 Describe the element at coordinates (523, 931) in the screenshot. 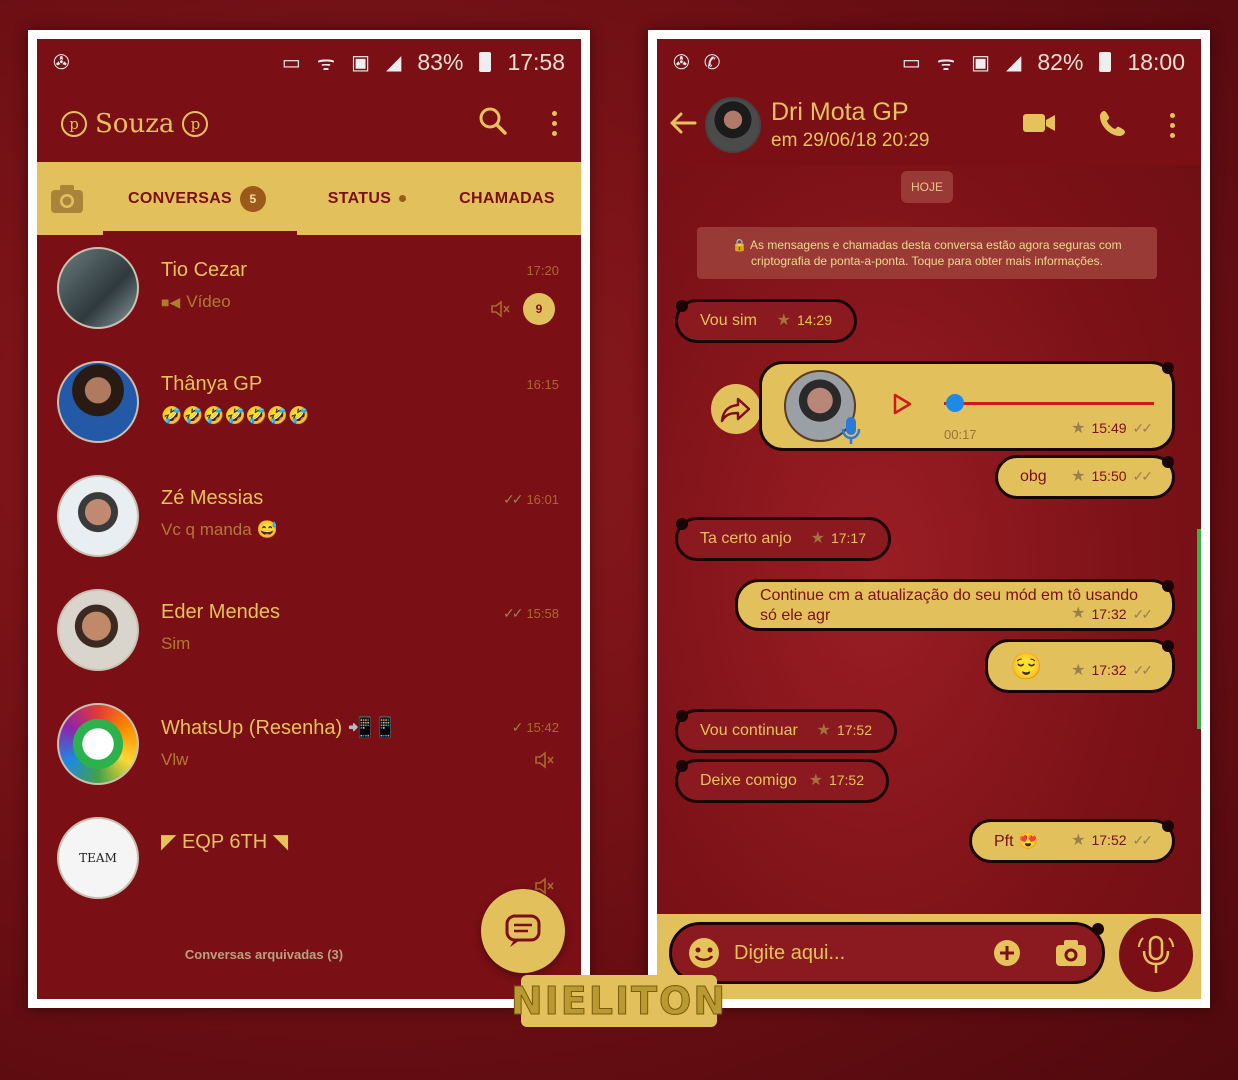

I see `new-chat-button` at that location.